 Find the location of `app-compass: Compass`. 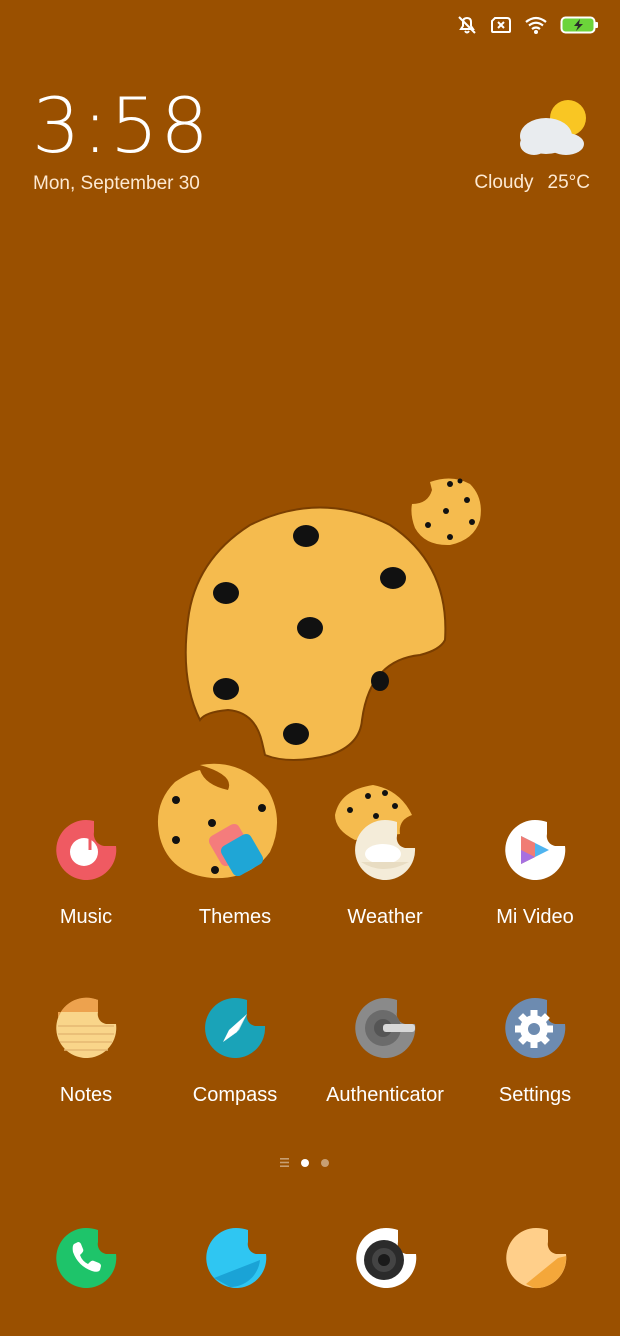

app-compass: Compass is located at coordinates (235, 1051).